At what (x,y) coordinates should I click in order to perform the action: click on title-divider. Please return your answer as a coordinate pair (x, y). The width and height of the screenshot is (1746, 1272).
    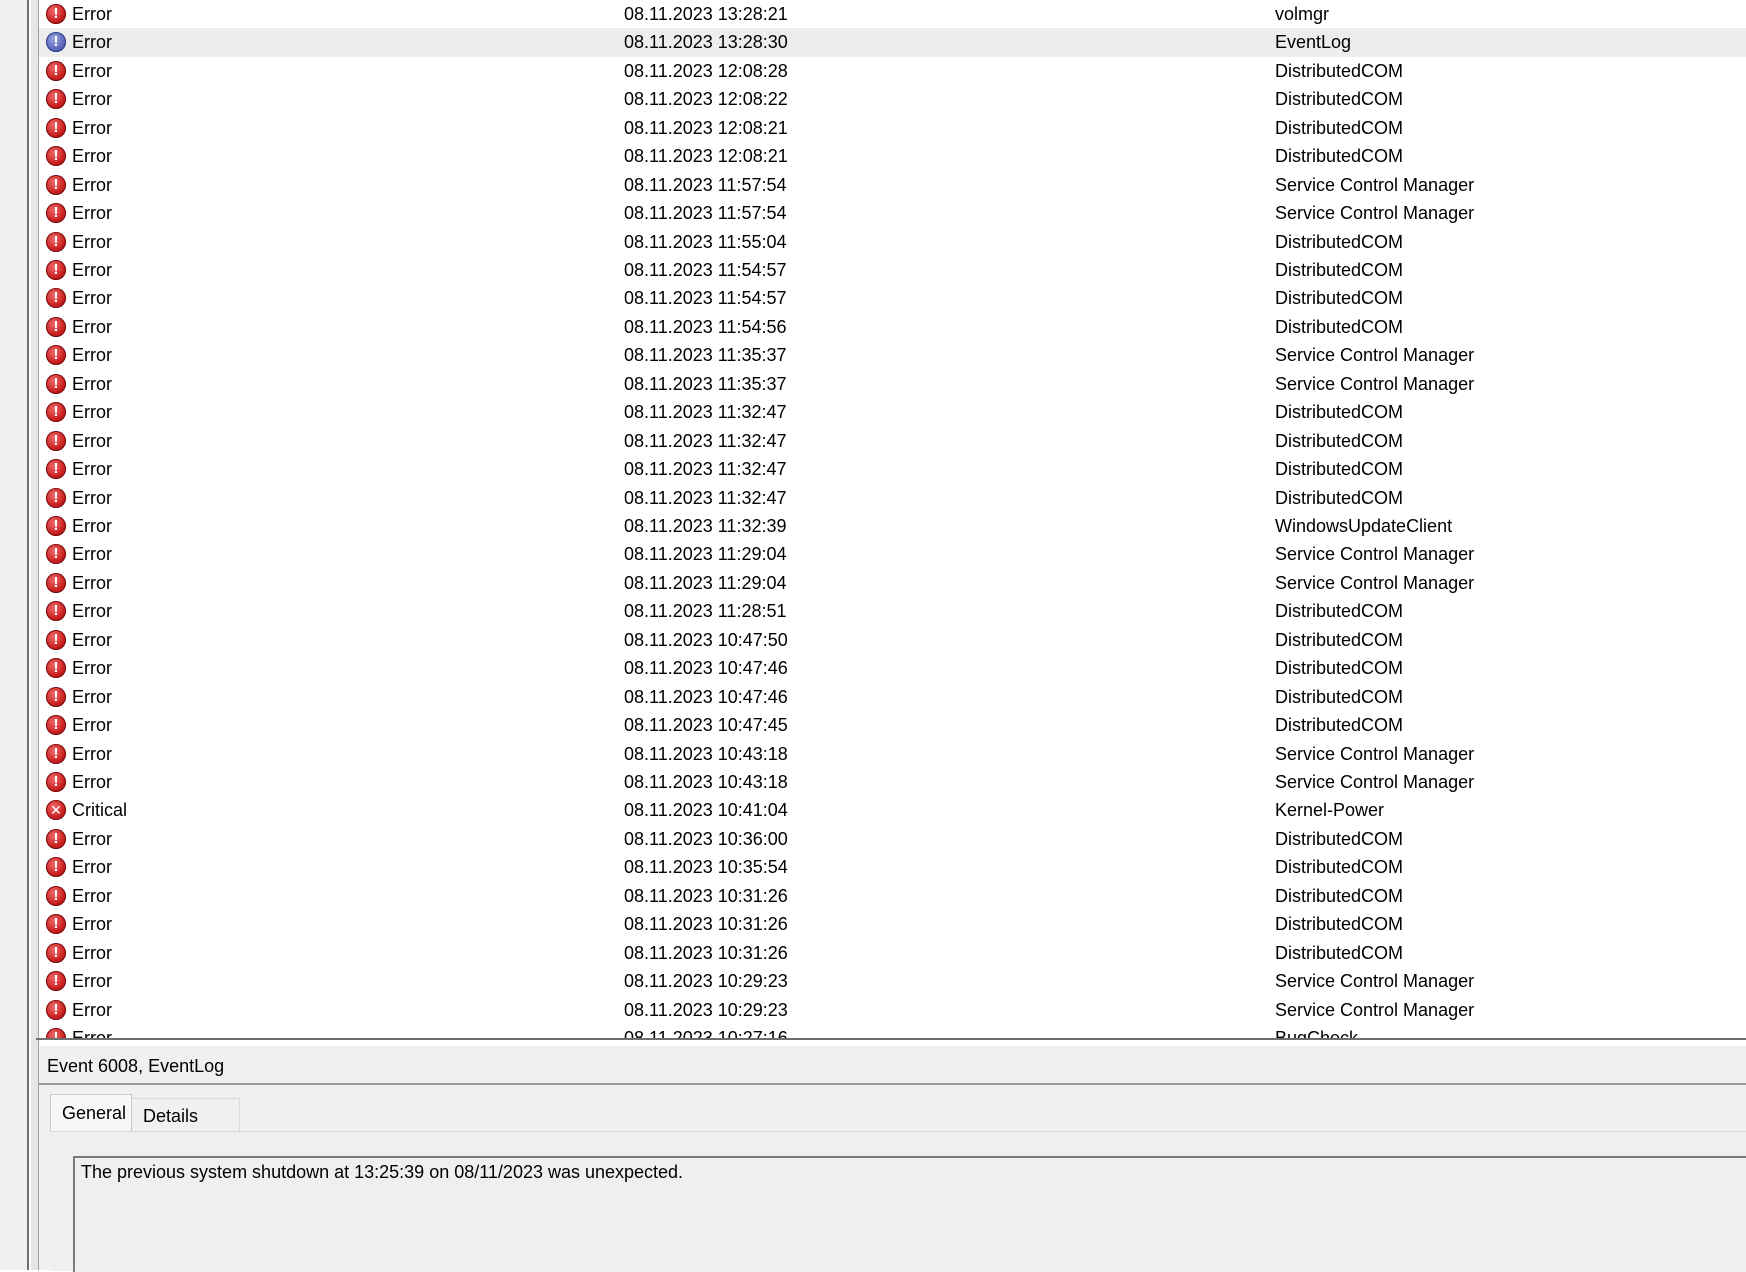
    Looking at the image, I should click on (892, 1084).